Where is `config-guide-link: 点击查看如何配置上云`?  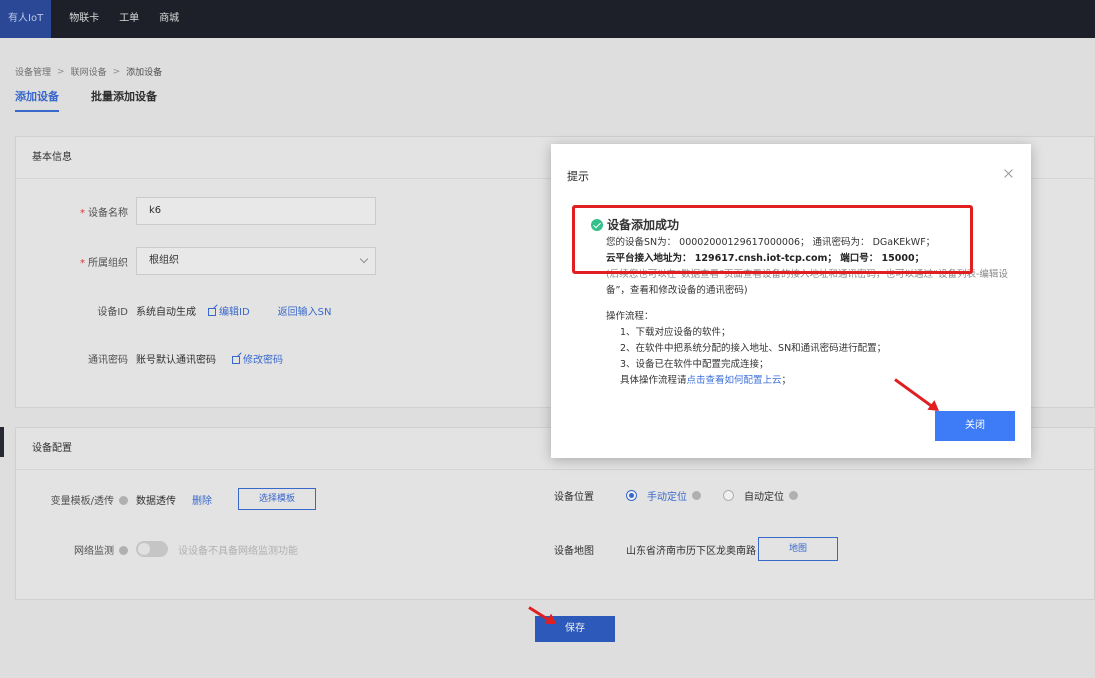
config-guide-link: 点击查看如何配置上云 is located at coordinates (734, 380).